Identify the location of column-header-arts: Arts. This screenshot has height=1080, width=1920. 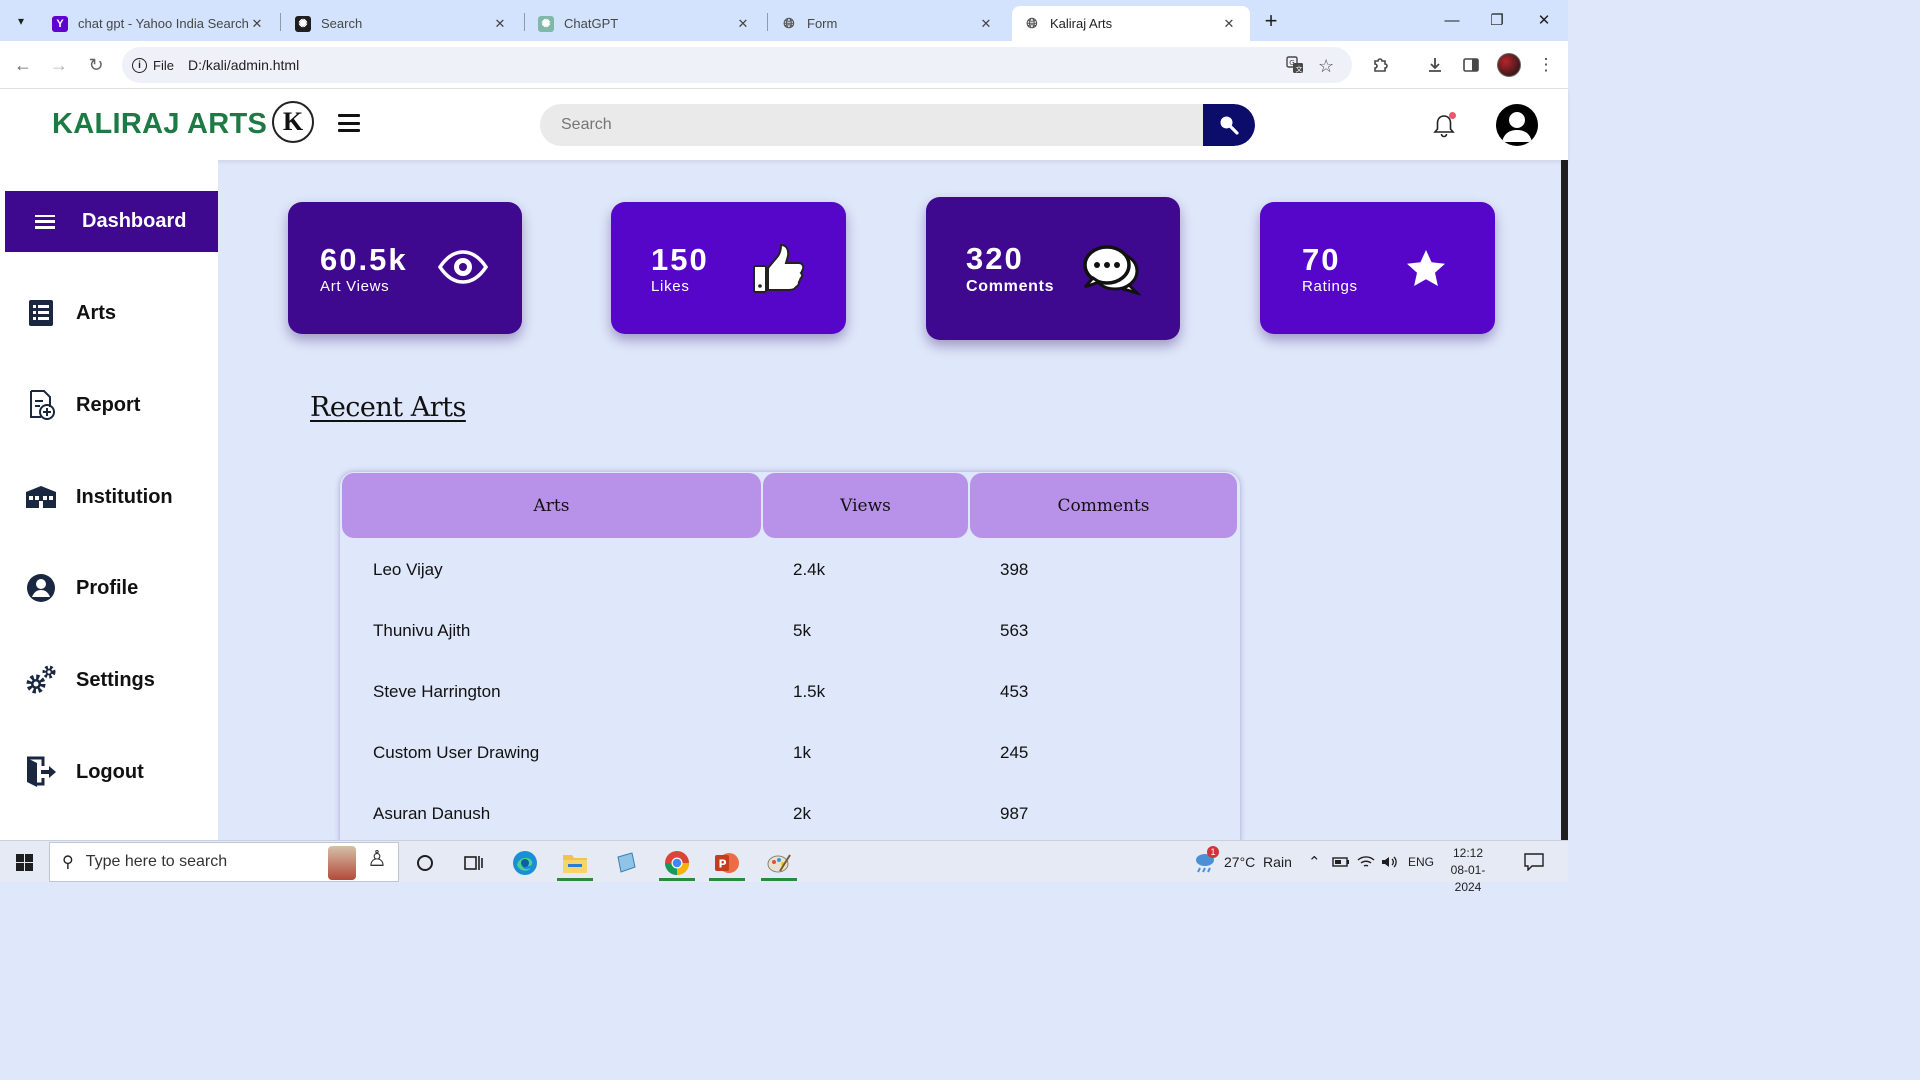
(551, 505).